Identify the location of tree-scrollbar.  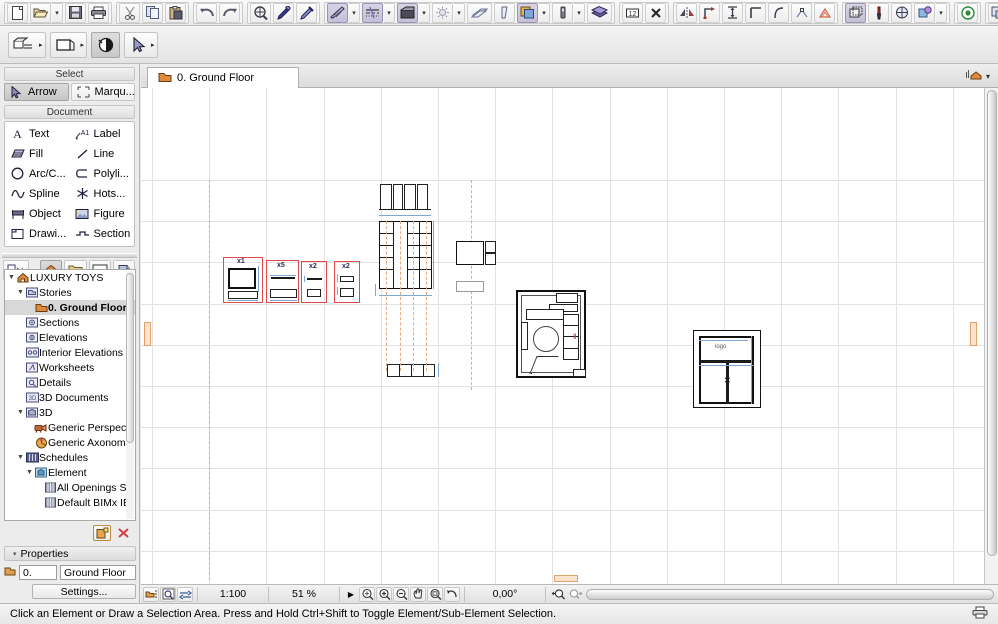
(130, 395).